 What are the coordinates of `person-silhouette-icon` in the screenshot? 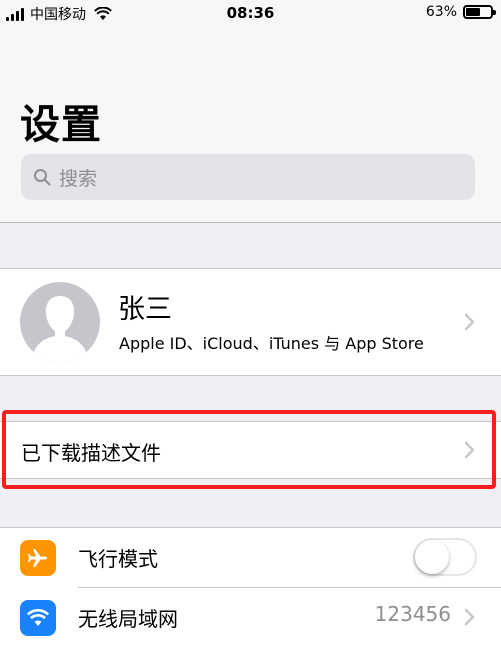 It's located at (60, 329).